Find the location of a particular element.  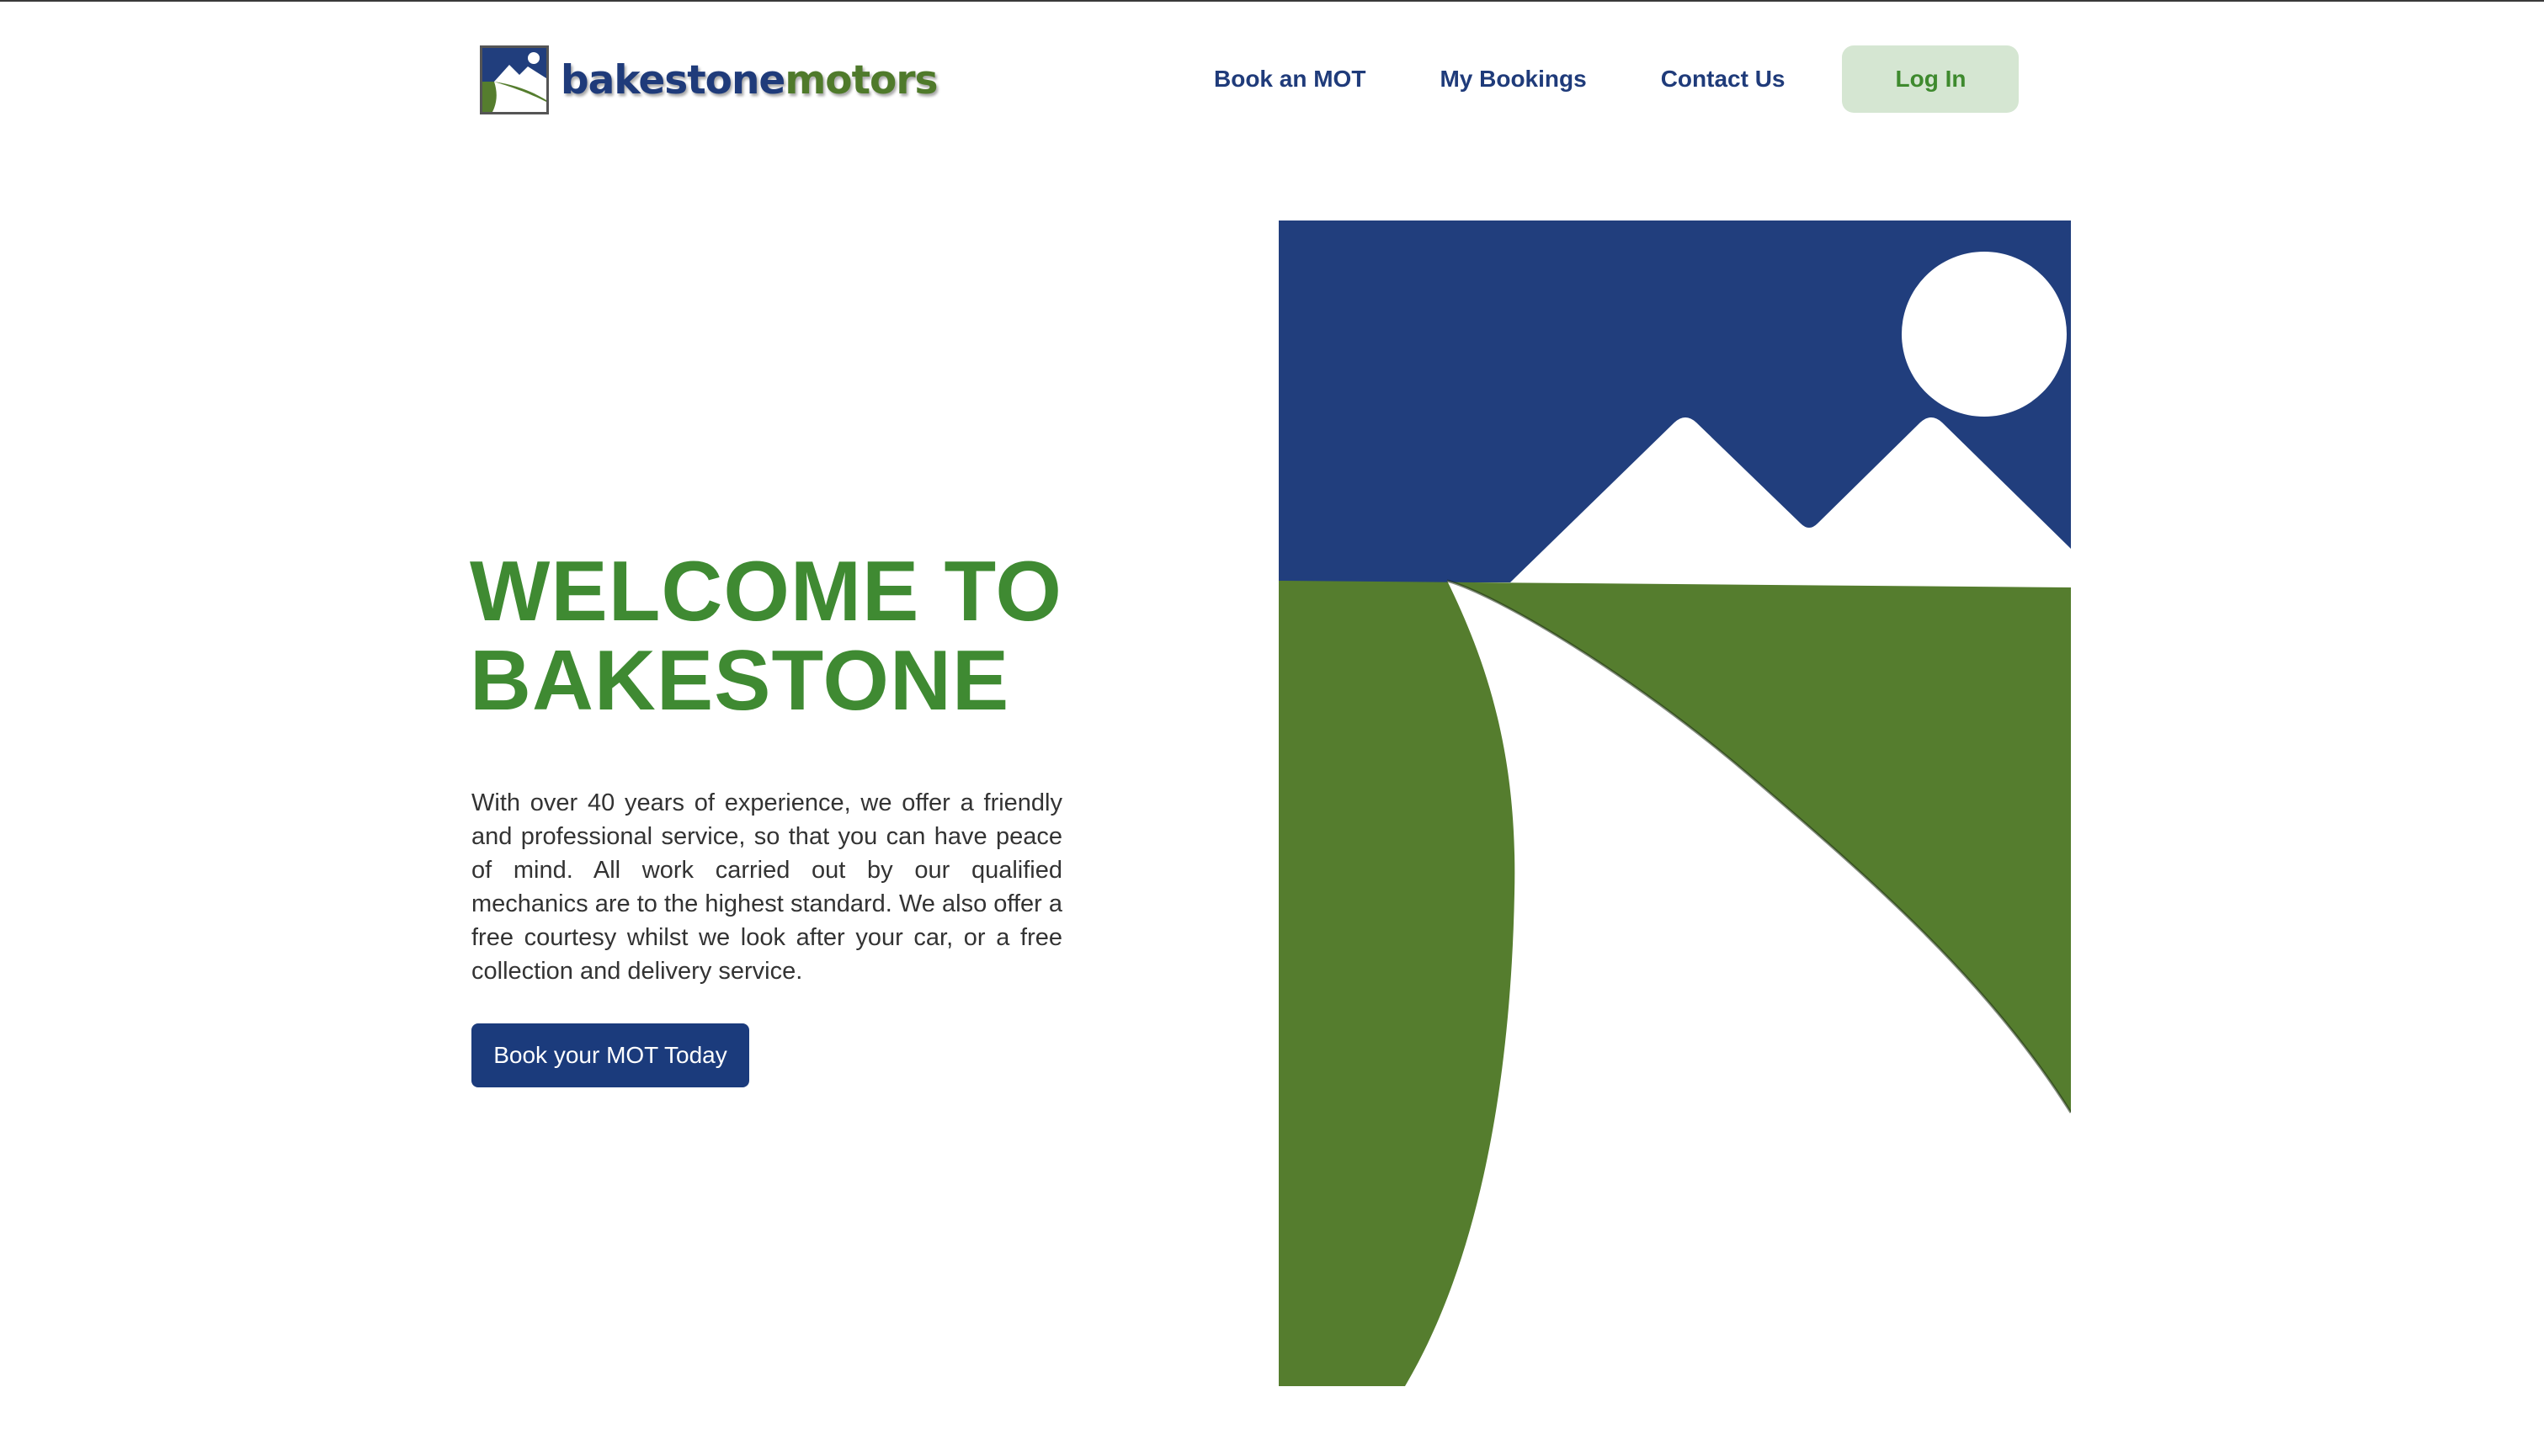

brand-logo: bakestonemotors is located at coordinates (709, 80).